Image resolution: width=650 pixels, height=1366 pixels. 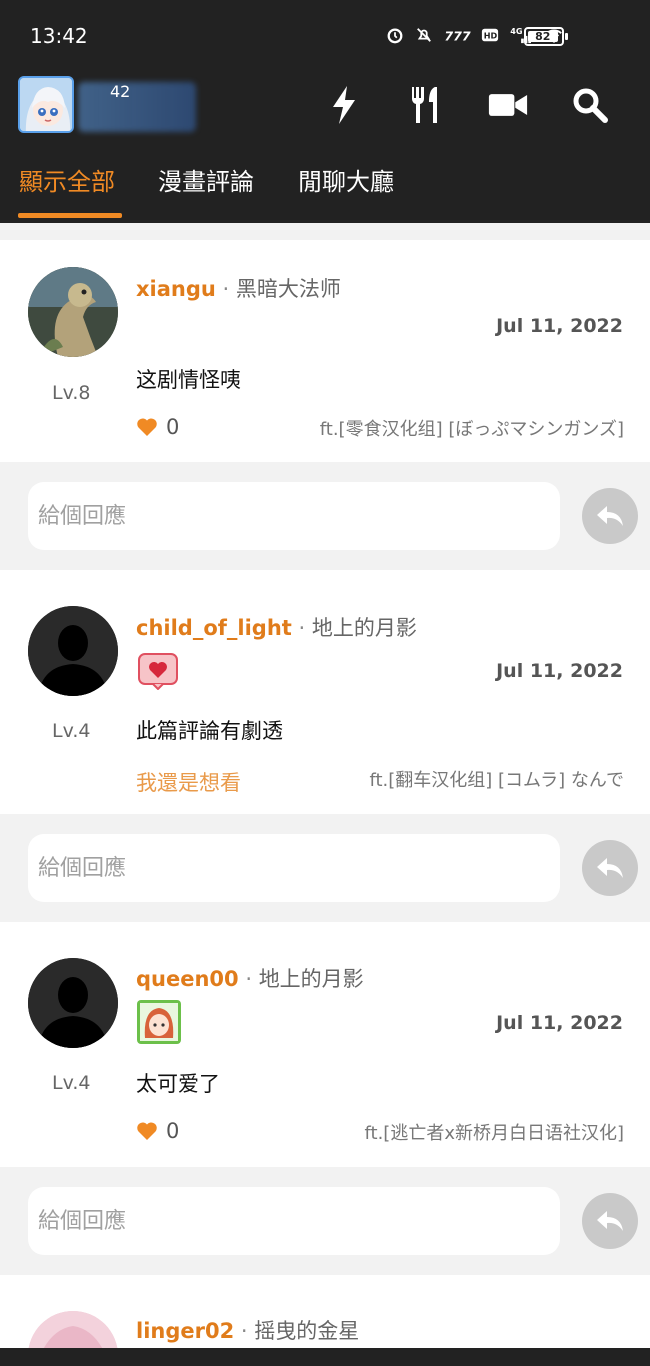 I want to click on search-icon, so click(x=590, y=105).